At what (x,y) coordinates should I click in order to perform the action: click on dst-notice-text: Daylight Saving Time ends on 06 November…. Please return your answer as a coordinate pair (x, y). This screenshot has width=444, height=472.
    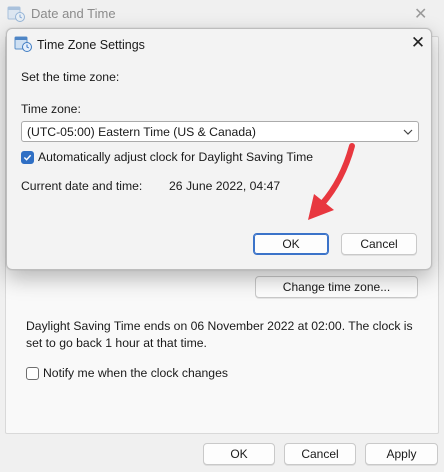
    Looking at the image, I should click on (219, 334).